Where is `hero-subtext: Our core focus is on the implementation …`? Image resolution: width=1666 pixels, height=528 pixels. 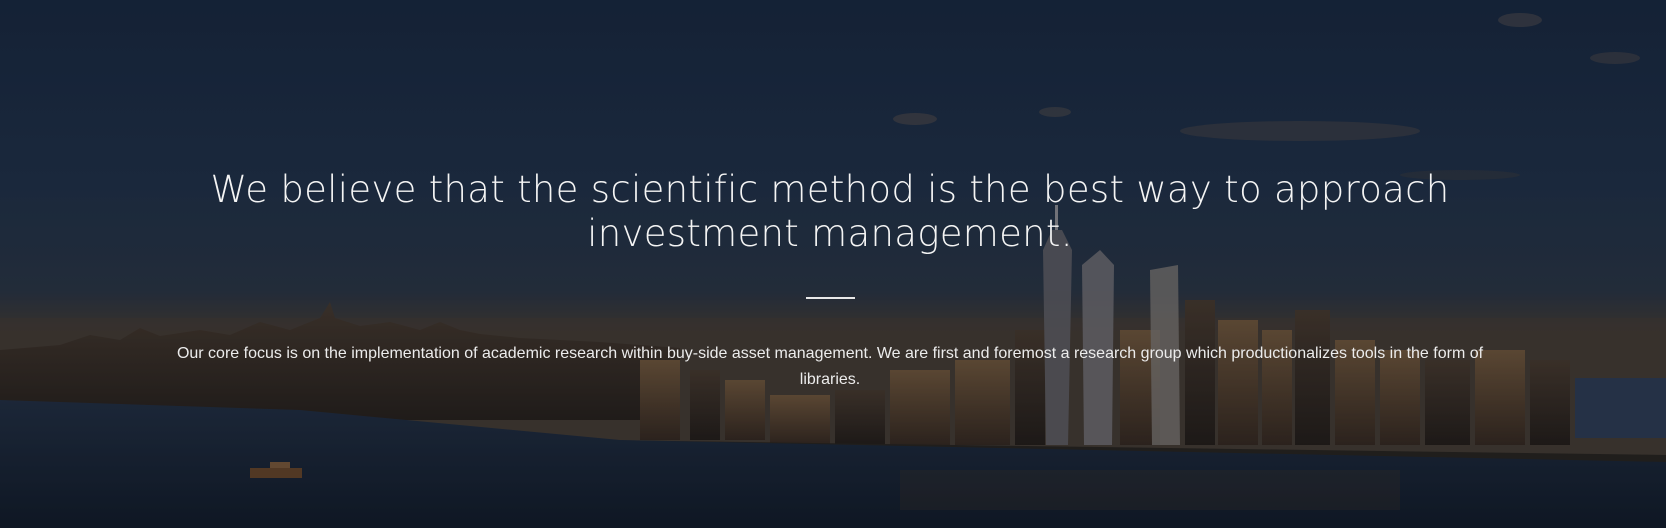 hero-subtext: Our core focus is on the implementation … is located at coordinates (830, 366).